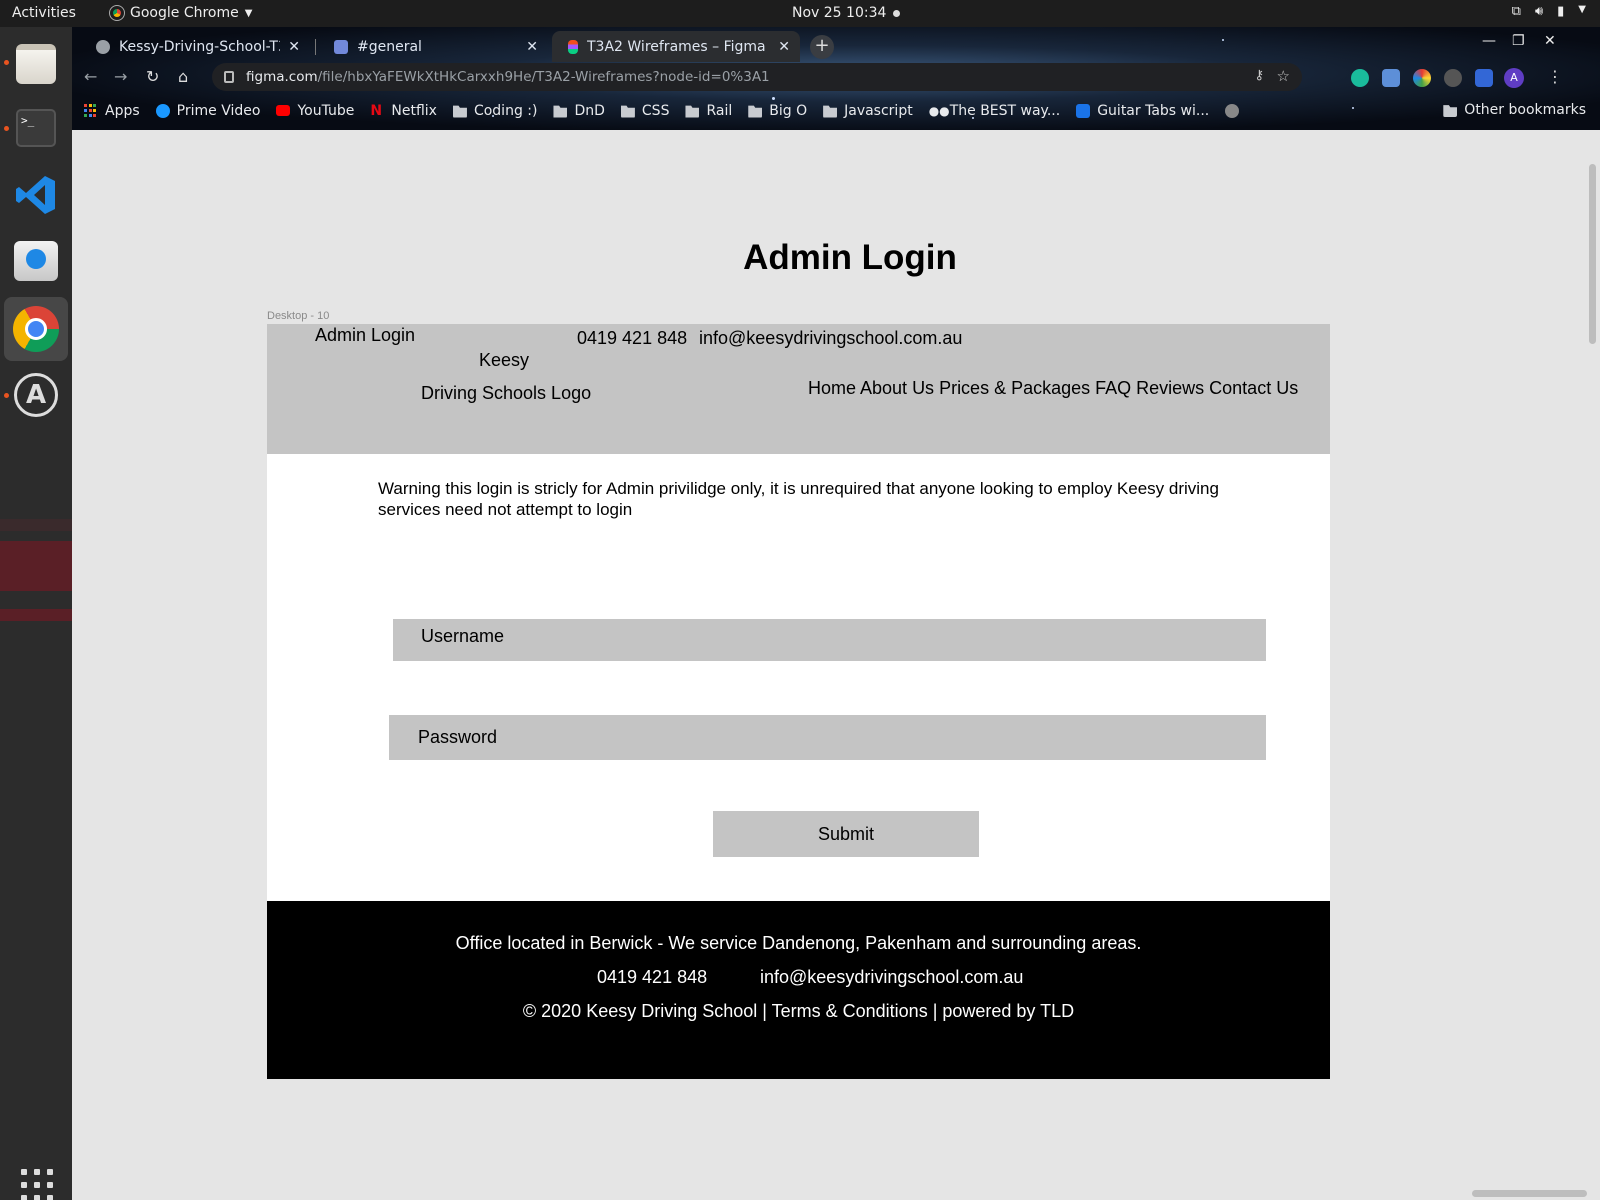 The image size is (1600, 1200). What do you see at coordinates (44, 13) in the screenshot?
I see `activities-button: Activities` at bounding box center [44, 13].